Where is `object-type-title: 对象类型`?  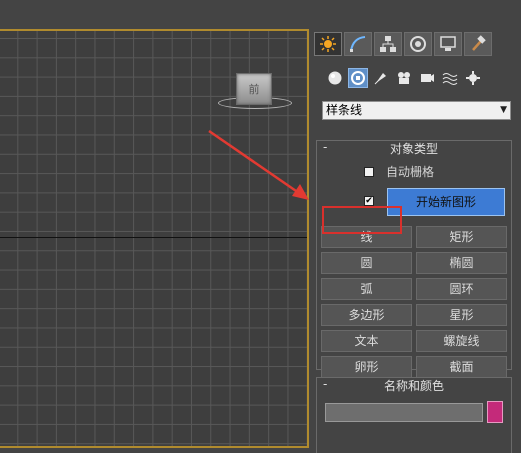
object-type-title: 对象类型 is located at coordinates (413, 149).